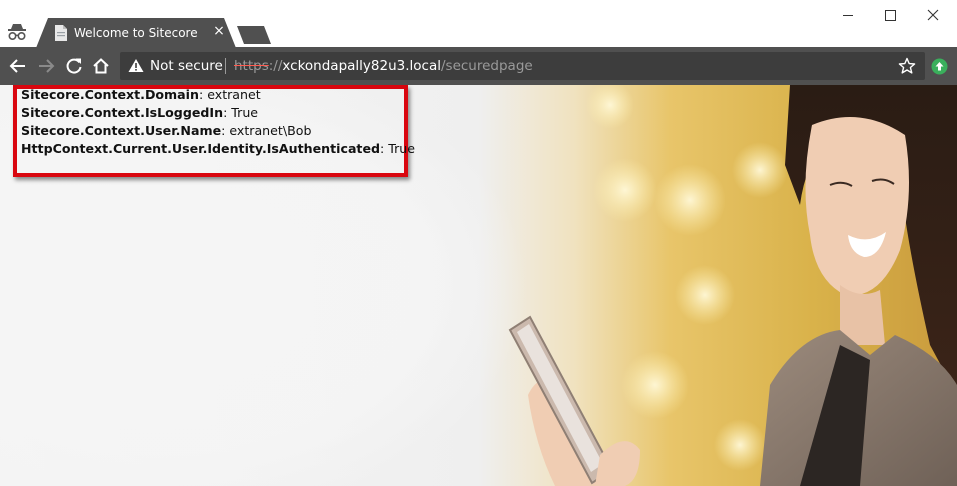 This screenshot has width=957, height=486. What do you see at coordinates (241, 112) in the screenshot?
I see `context-isloggedin-value: : True` at bounding box center [241, 112].